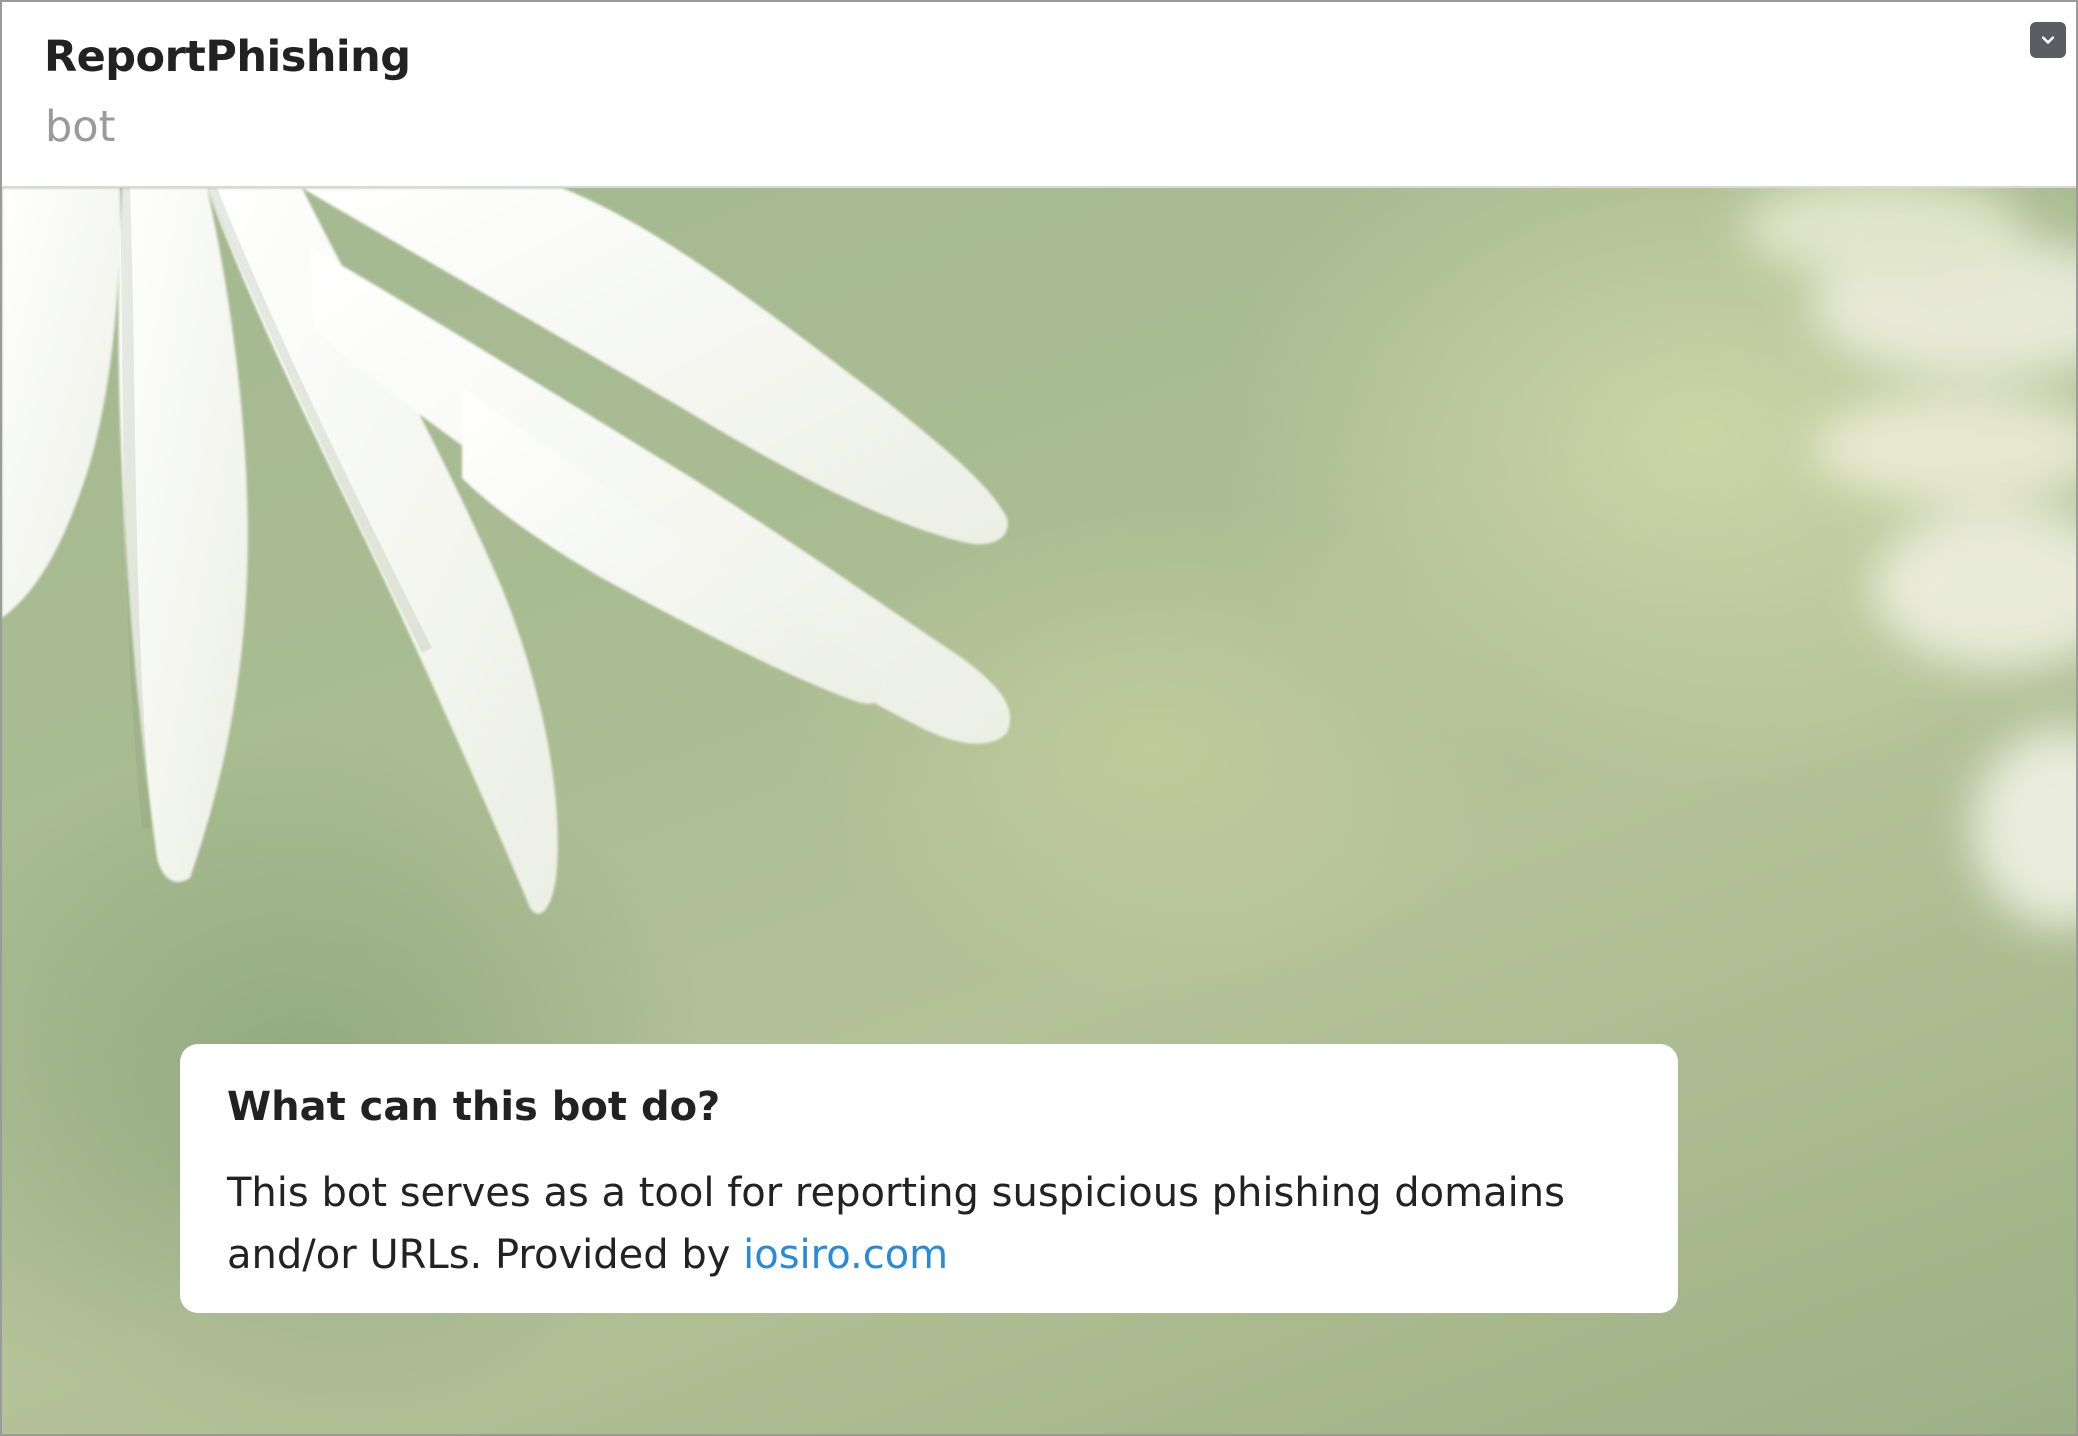 This screenshot has height=1436, width=2078. Describe the element at coordinates (80, 127) in the screenshot. I see `chat-subtitle: bot` at that location.